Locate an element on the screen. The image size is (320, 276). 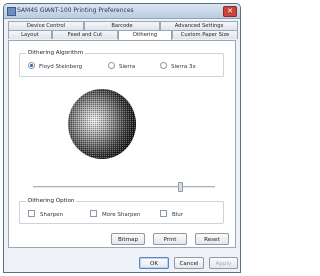
dithered-sphere-preview is located at coordinates (102, 124).